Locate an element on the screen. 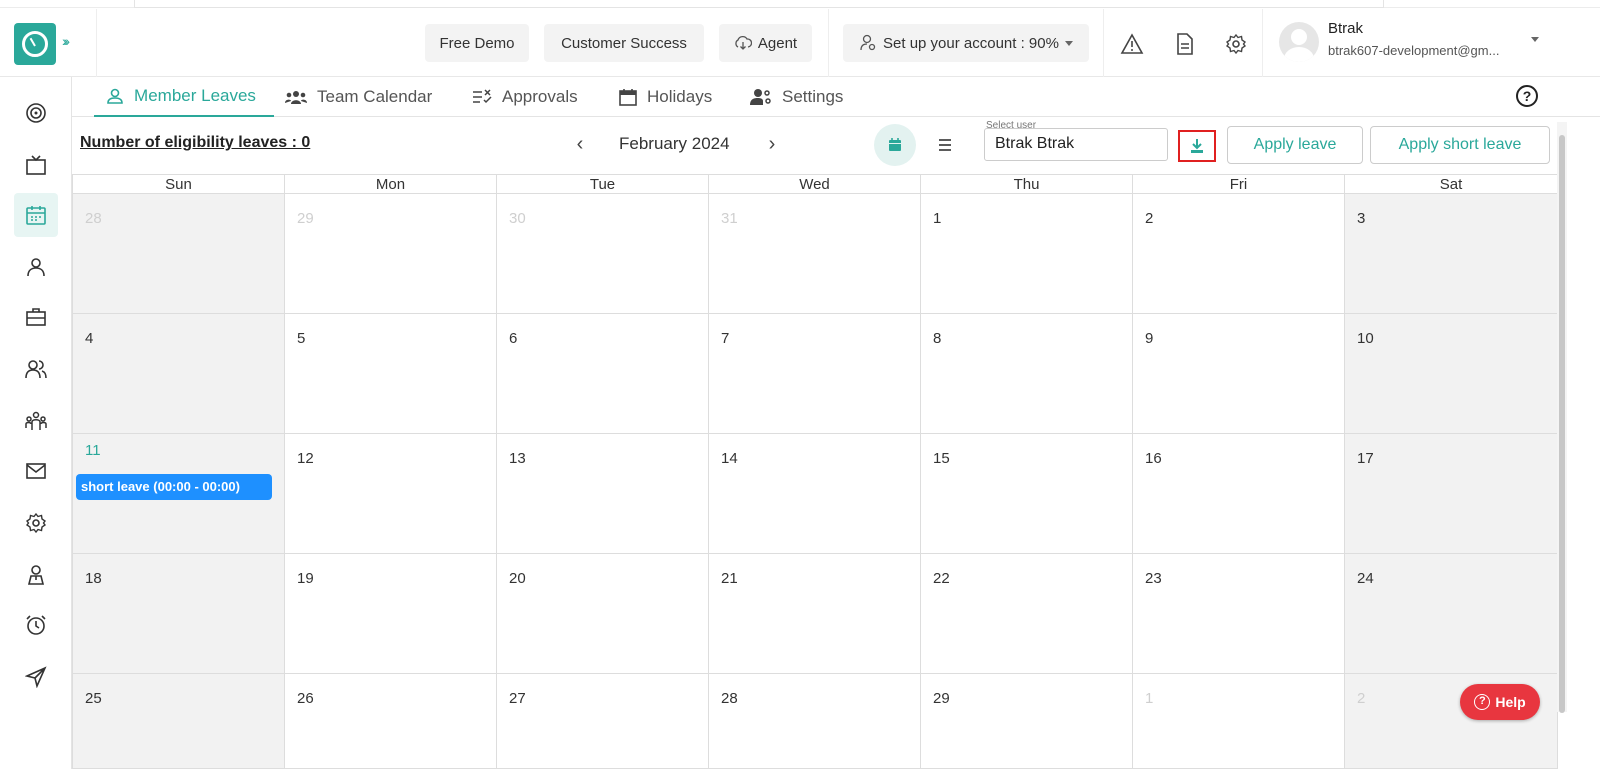  calendar-day-cell: 21 is located at coordinates (815, 614).